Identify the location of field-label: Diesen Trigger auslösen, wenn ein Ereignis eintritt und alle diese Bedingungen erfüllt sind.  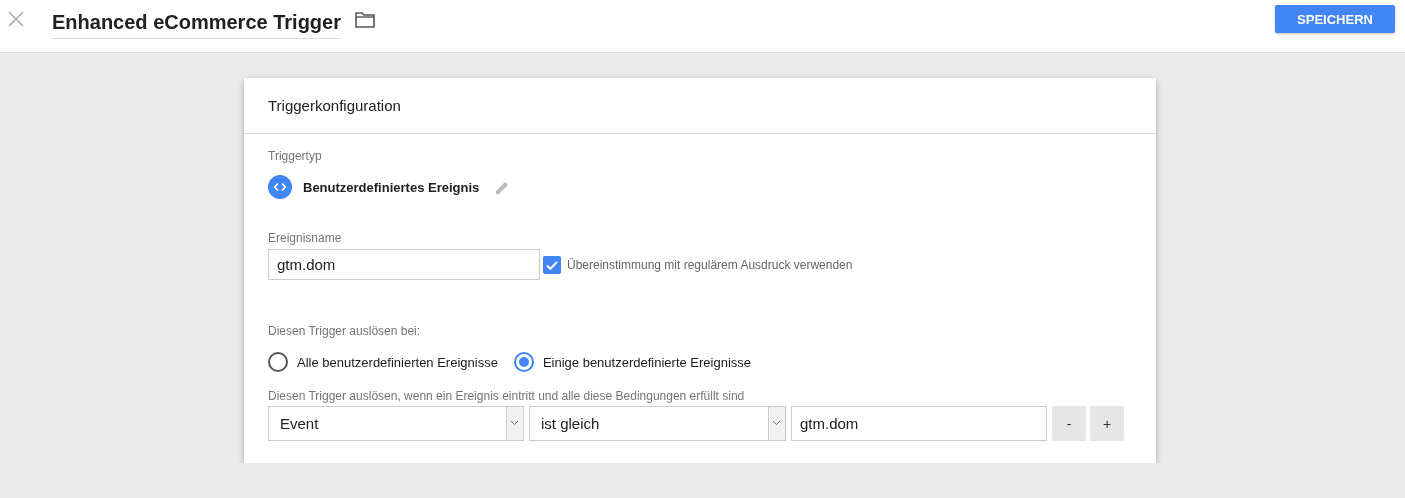
(507, 396).